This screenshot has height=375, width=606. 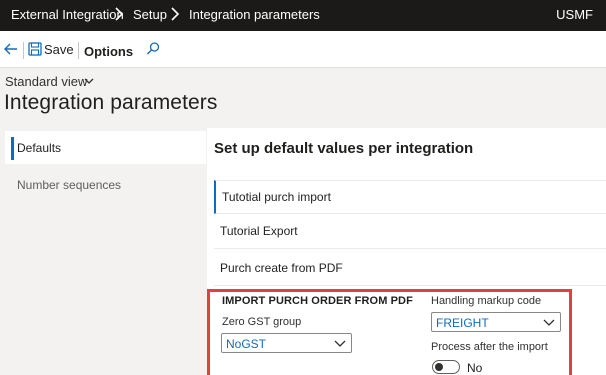 I want to click on section-title: Set up default values per integration, so click(x=344, y=148).